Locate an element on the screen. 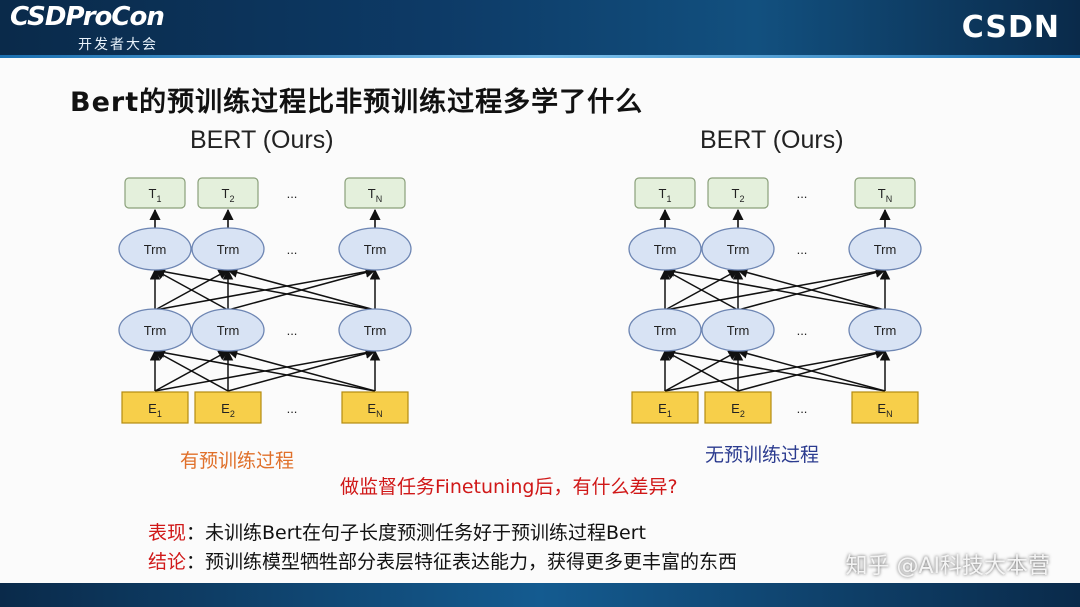 The height and width of the screenshot is (607, 1080). note-text: ：未训练Bert在句子长度预测任务好于预训练过程Bert is located at coordinates (416, 533).